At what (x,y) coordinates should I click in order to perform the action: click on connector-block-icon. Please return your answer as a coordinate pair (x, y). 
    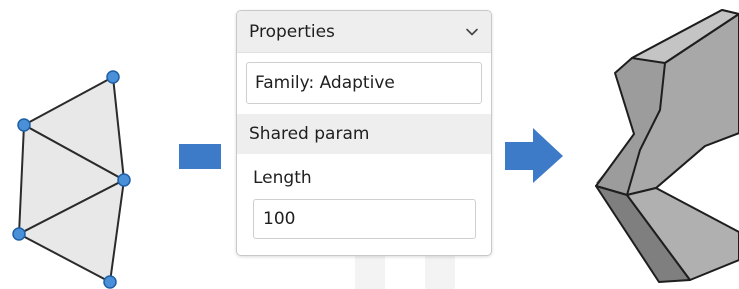
    Looking at the image, I should click on (200, 156).